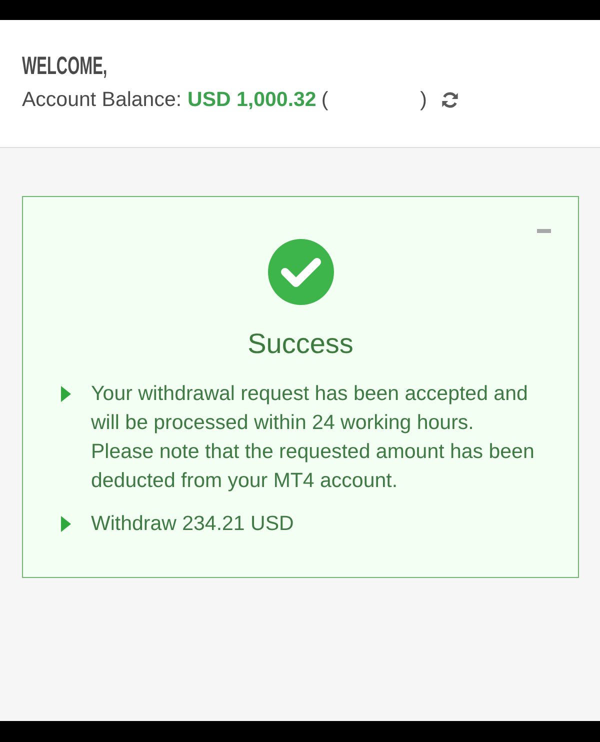 The image size is (600, 742). I want to click on welcome-heading: WELCOME,, so click(65, 66).